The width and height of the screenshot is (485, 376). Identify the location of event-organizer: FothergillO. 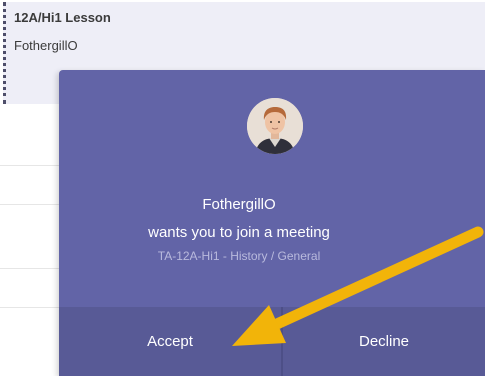
(46, 45).